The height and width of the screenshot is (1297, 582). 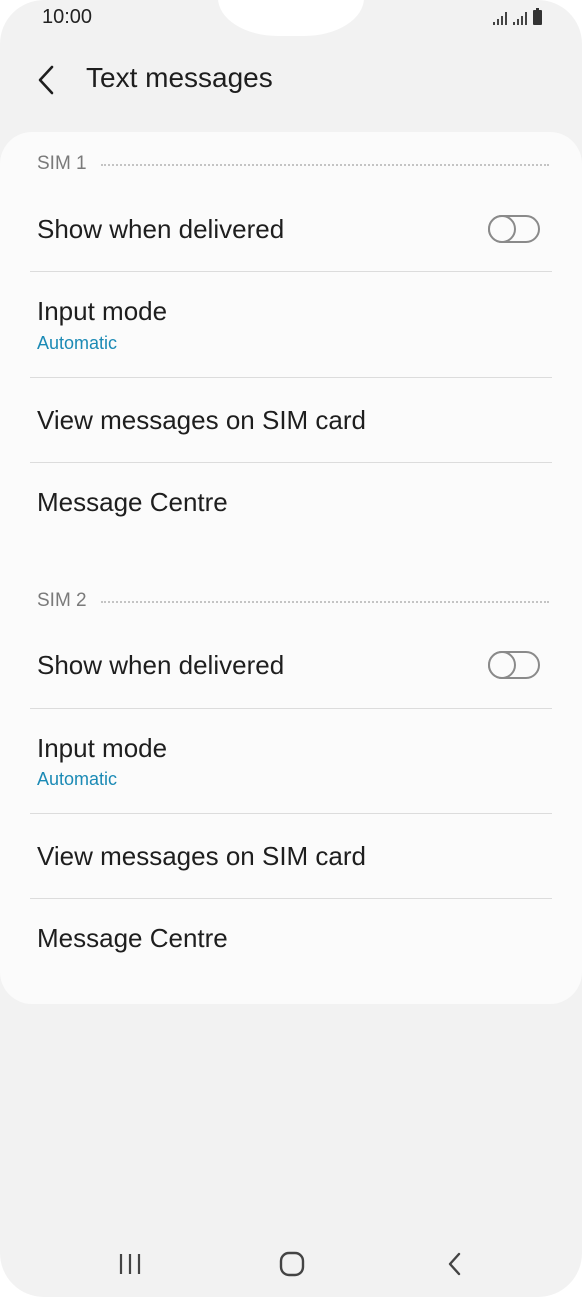 I want to click on sim1-view-messages-row: View messages on SIM card, so click(x=291, y=420).